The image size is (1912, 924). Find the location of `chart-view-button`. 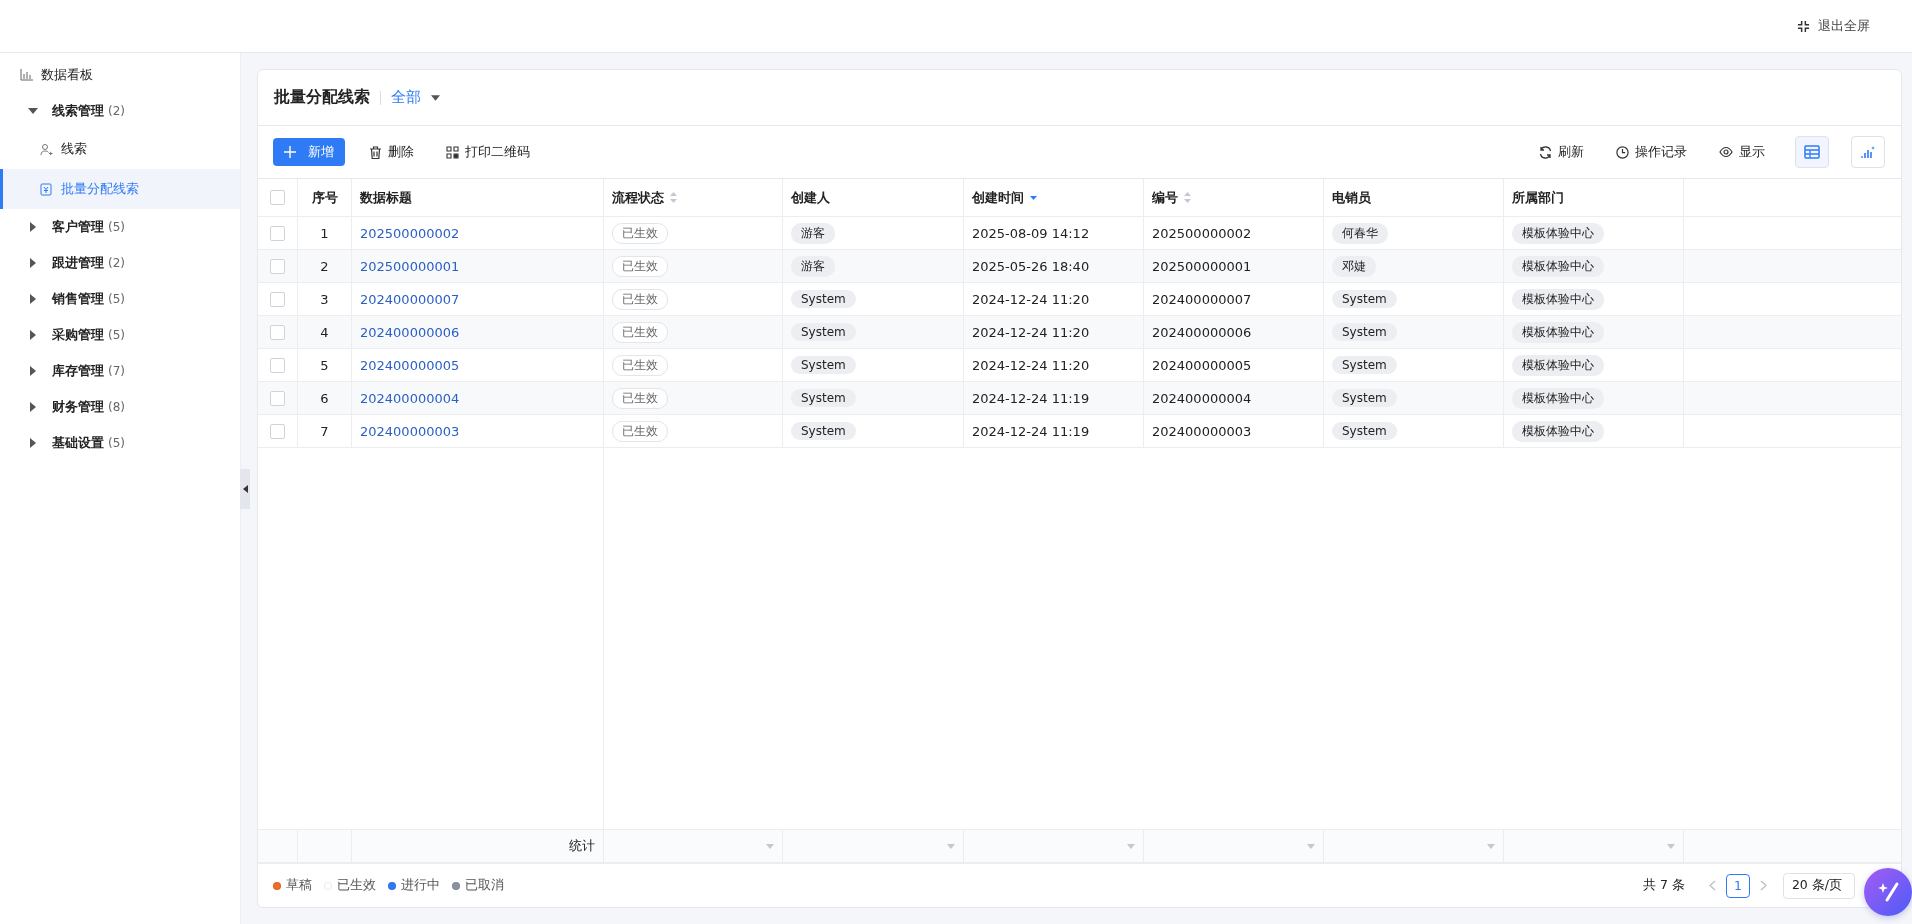

chart-view-button is located at coordinates (1868, 152).